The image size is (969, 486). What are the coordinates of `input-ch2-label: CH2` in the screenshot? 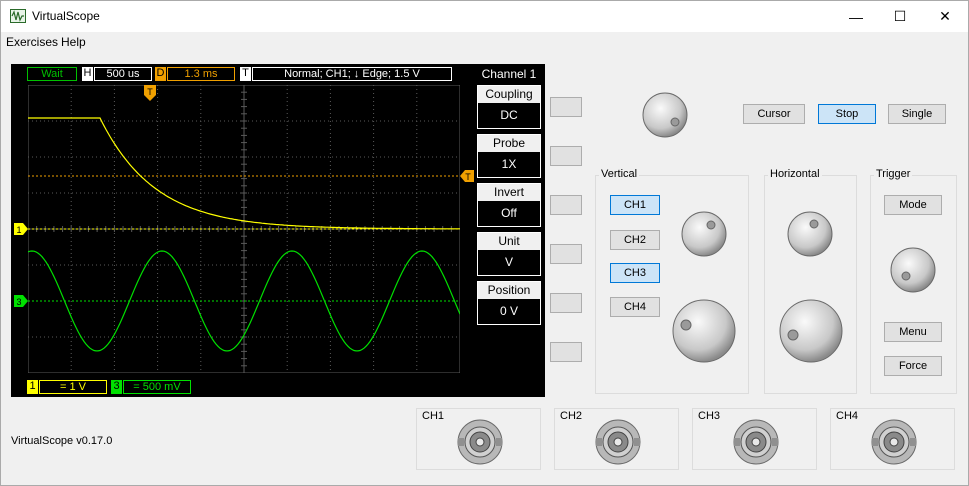 It's located at (571, 416).